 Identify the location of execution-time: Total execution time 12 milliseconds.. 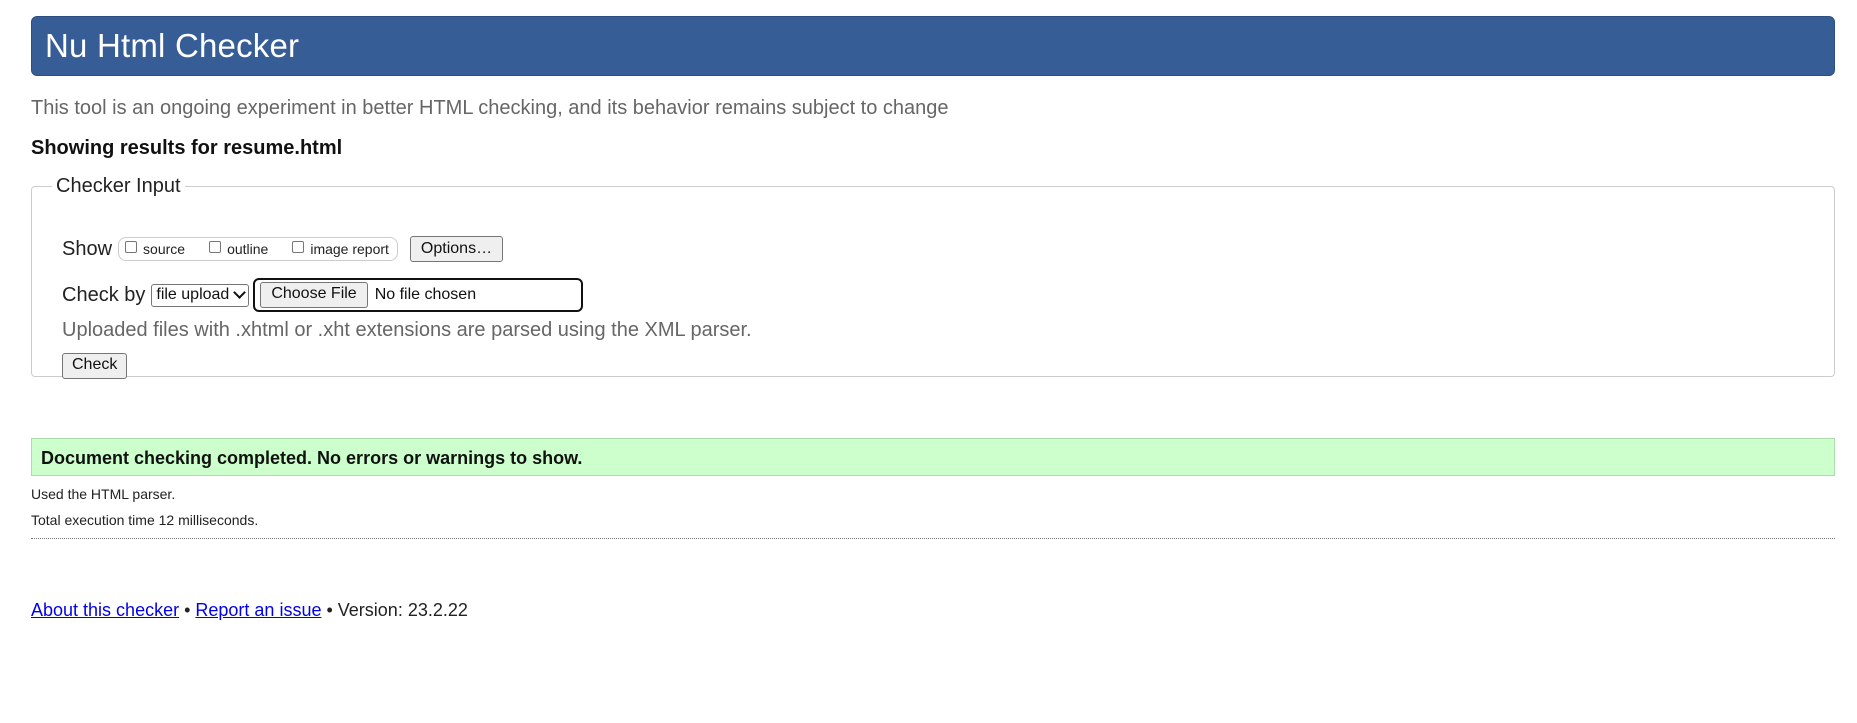
(145, 520).